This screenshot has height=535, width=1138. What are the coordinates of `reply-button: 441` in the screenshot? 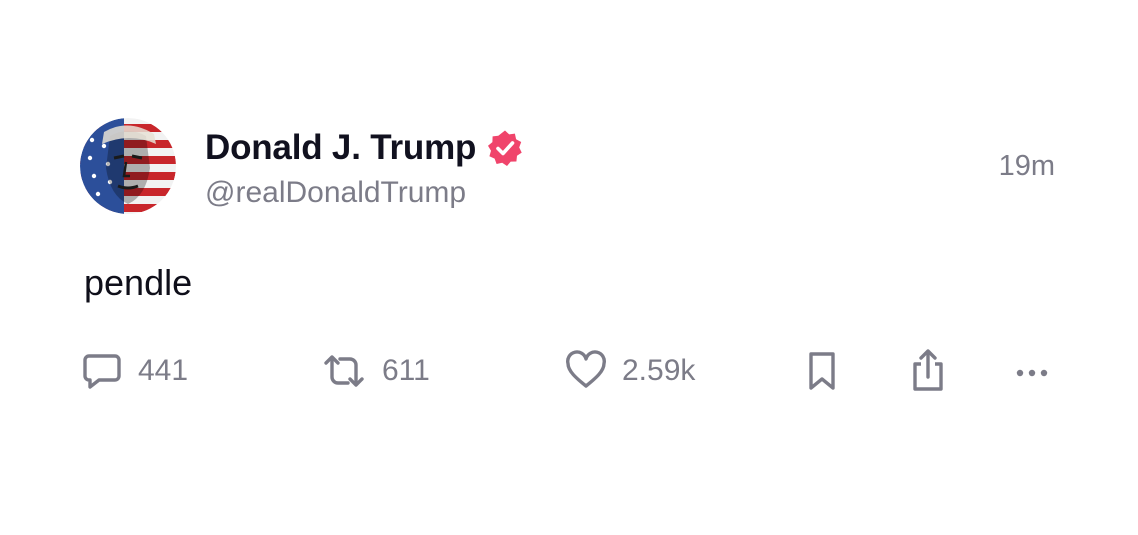 It's located at (134, 371).